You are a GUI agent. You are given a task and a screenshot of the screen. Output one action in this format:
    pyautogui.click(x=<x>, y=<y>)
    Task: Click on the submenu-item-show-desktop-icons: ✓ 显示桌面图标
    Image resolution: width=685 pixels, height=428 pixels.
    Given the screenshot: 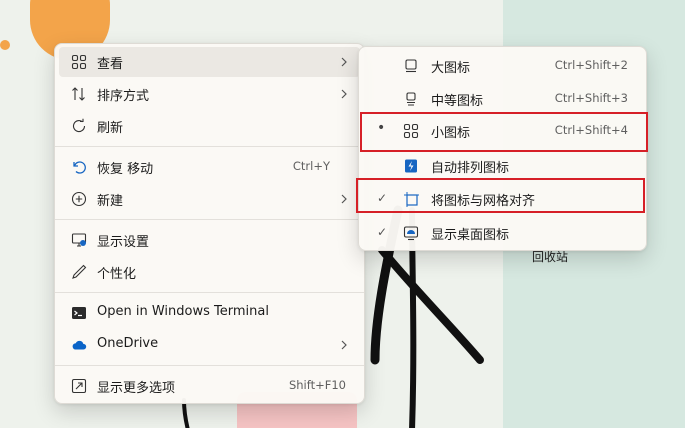 What is the action you would take?
    pyautogui.click(x=502, y=233)
    